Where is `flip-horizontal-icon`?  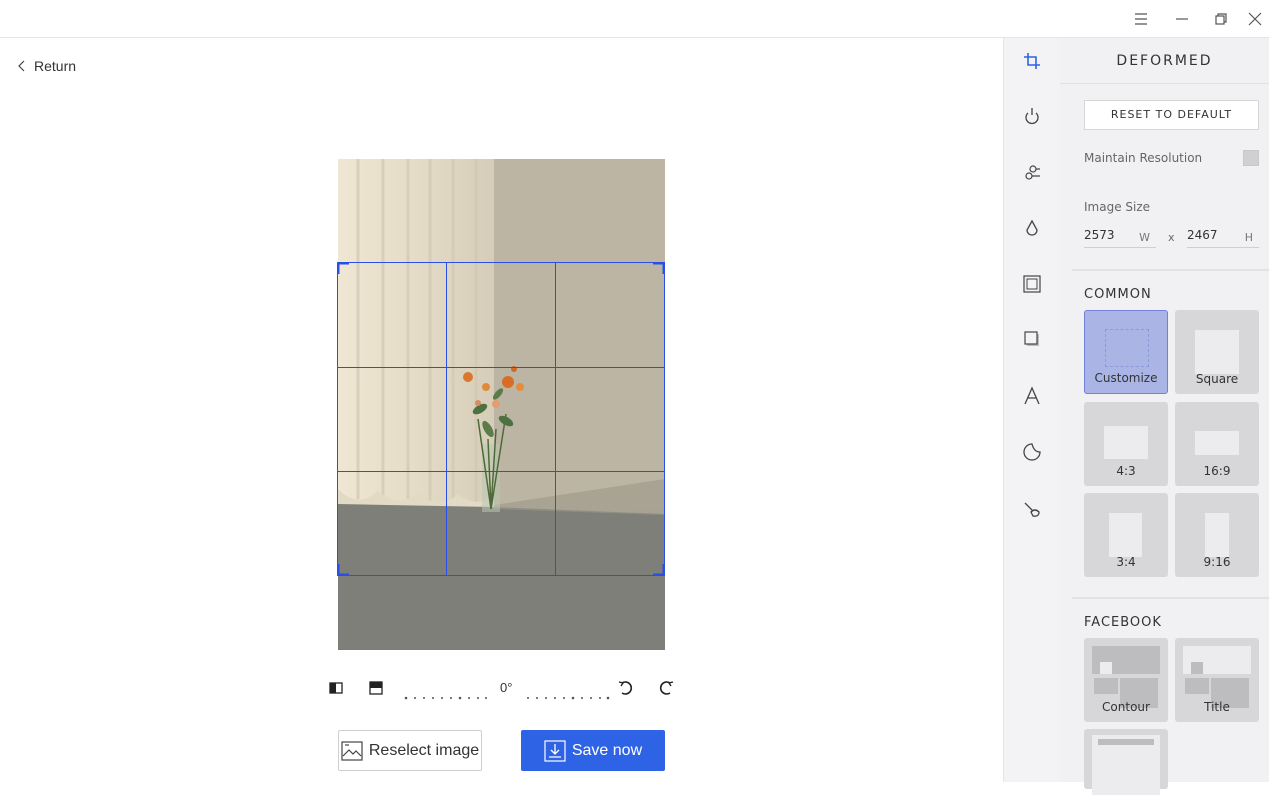 flip-horizontal-icon is located at coordinates (336, 688).